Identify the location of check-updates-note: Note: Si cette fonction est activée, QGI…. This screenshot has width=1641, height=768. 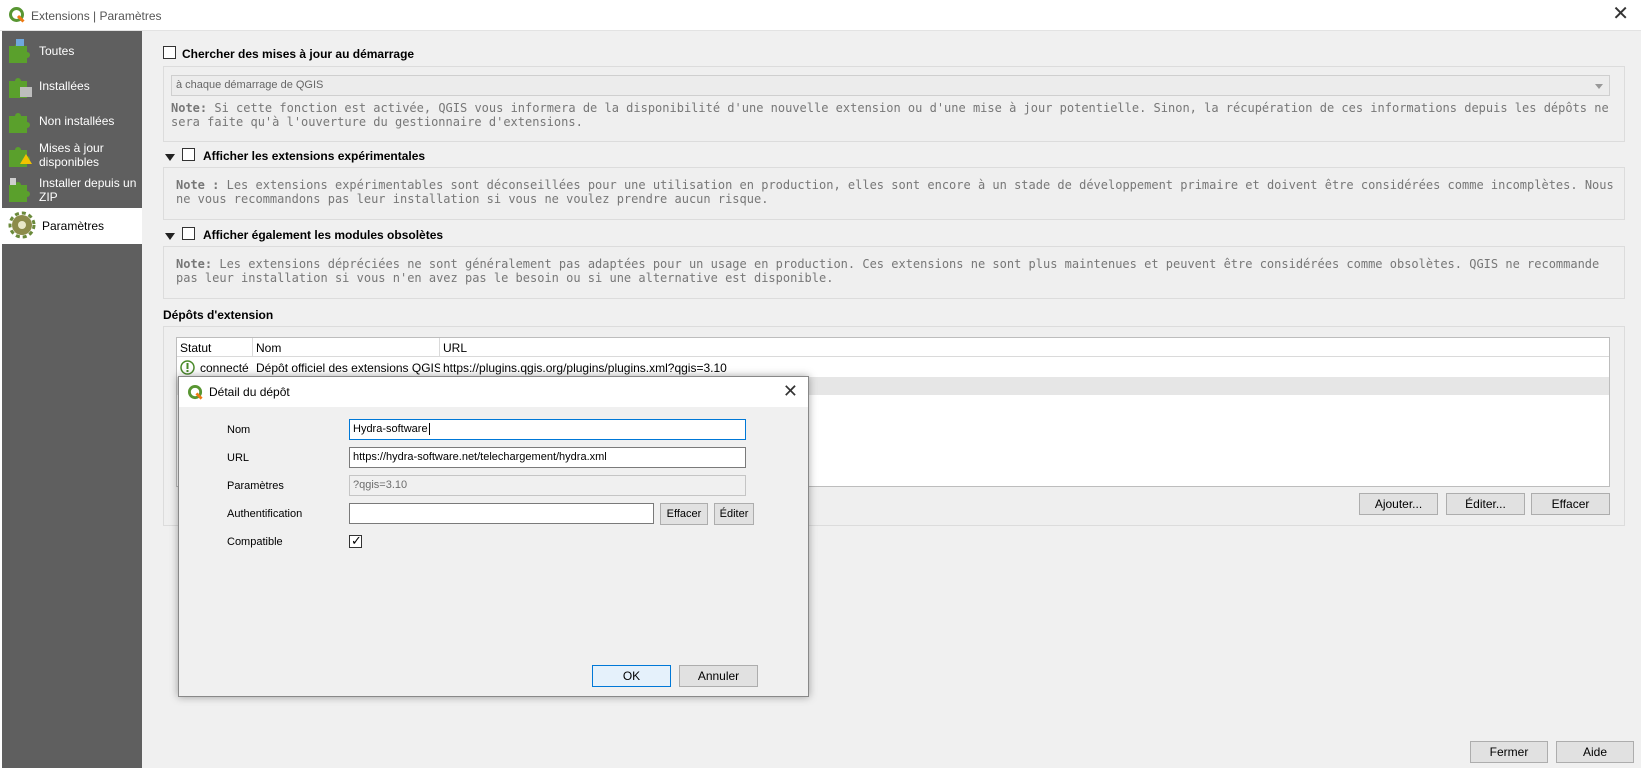
(891, 115).